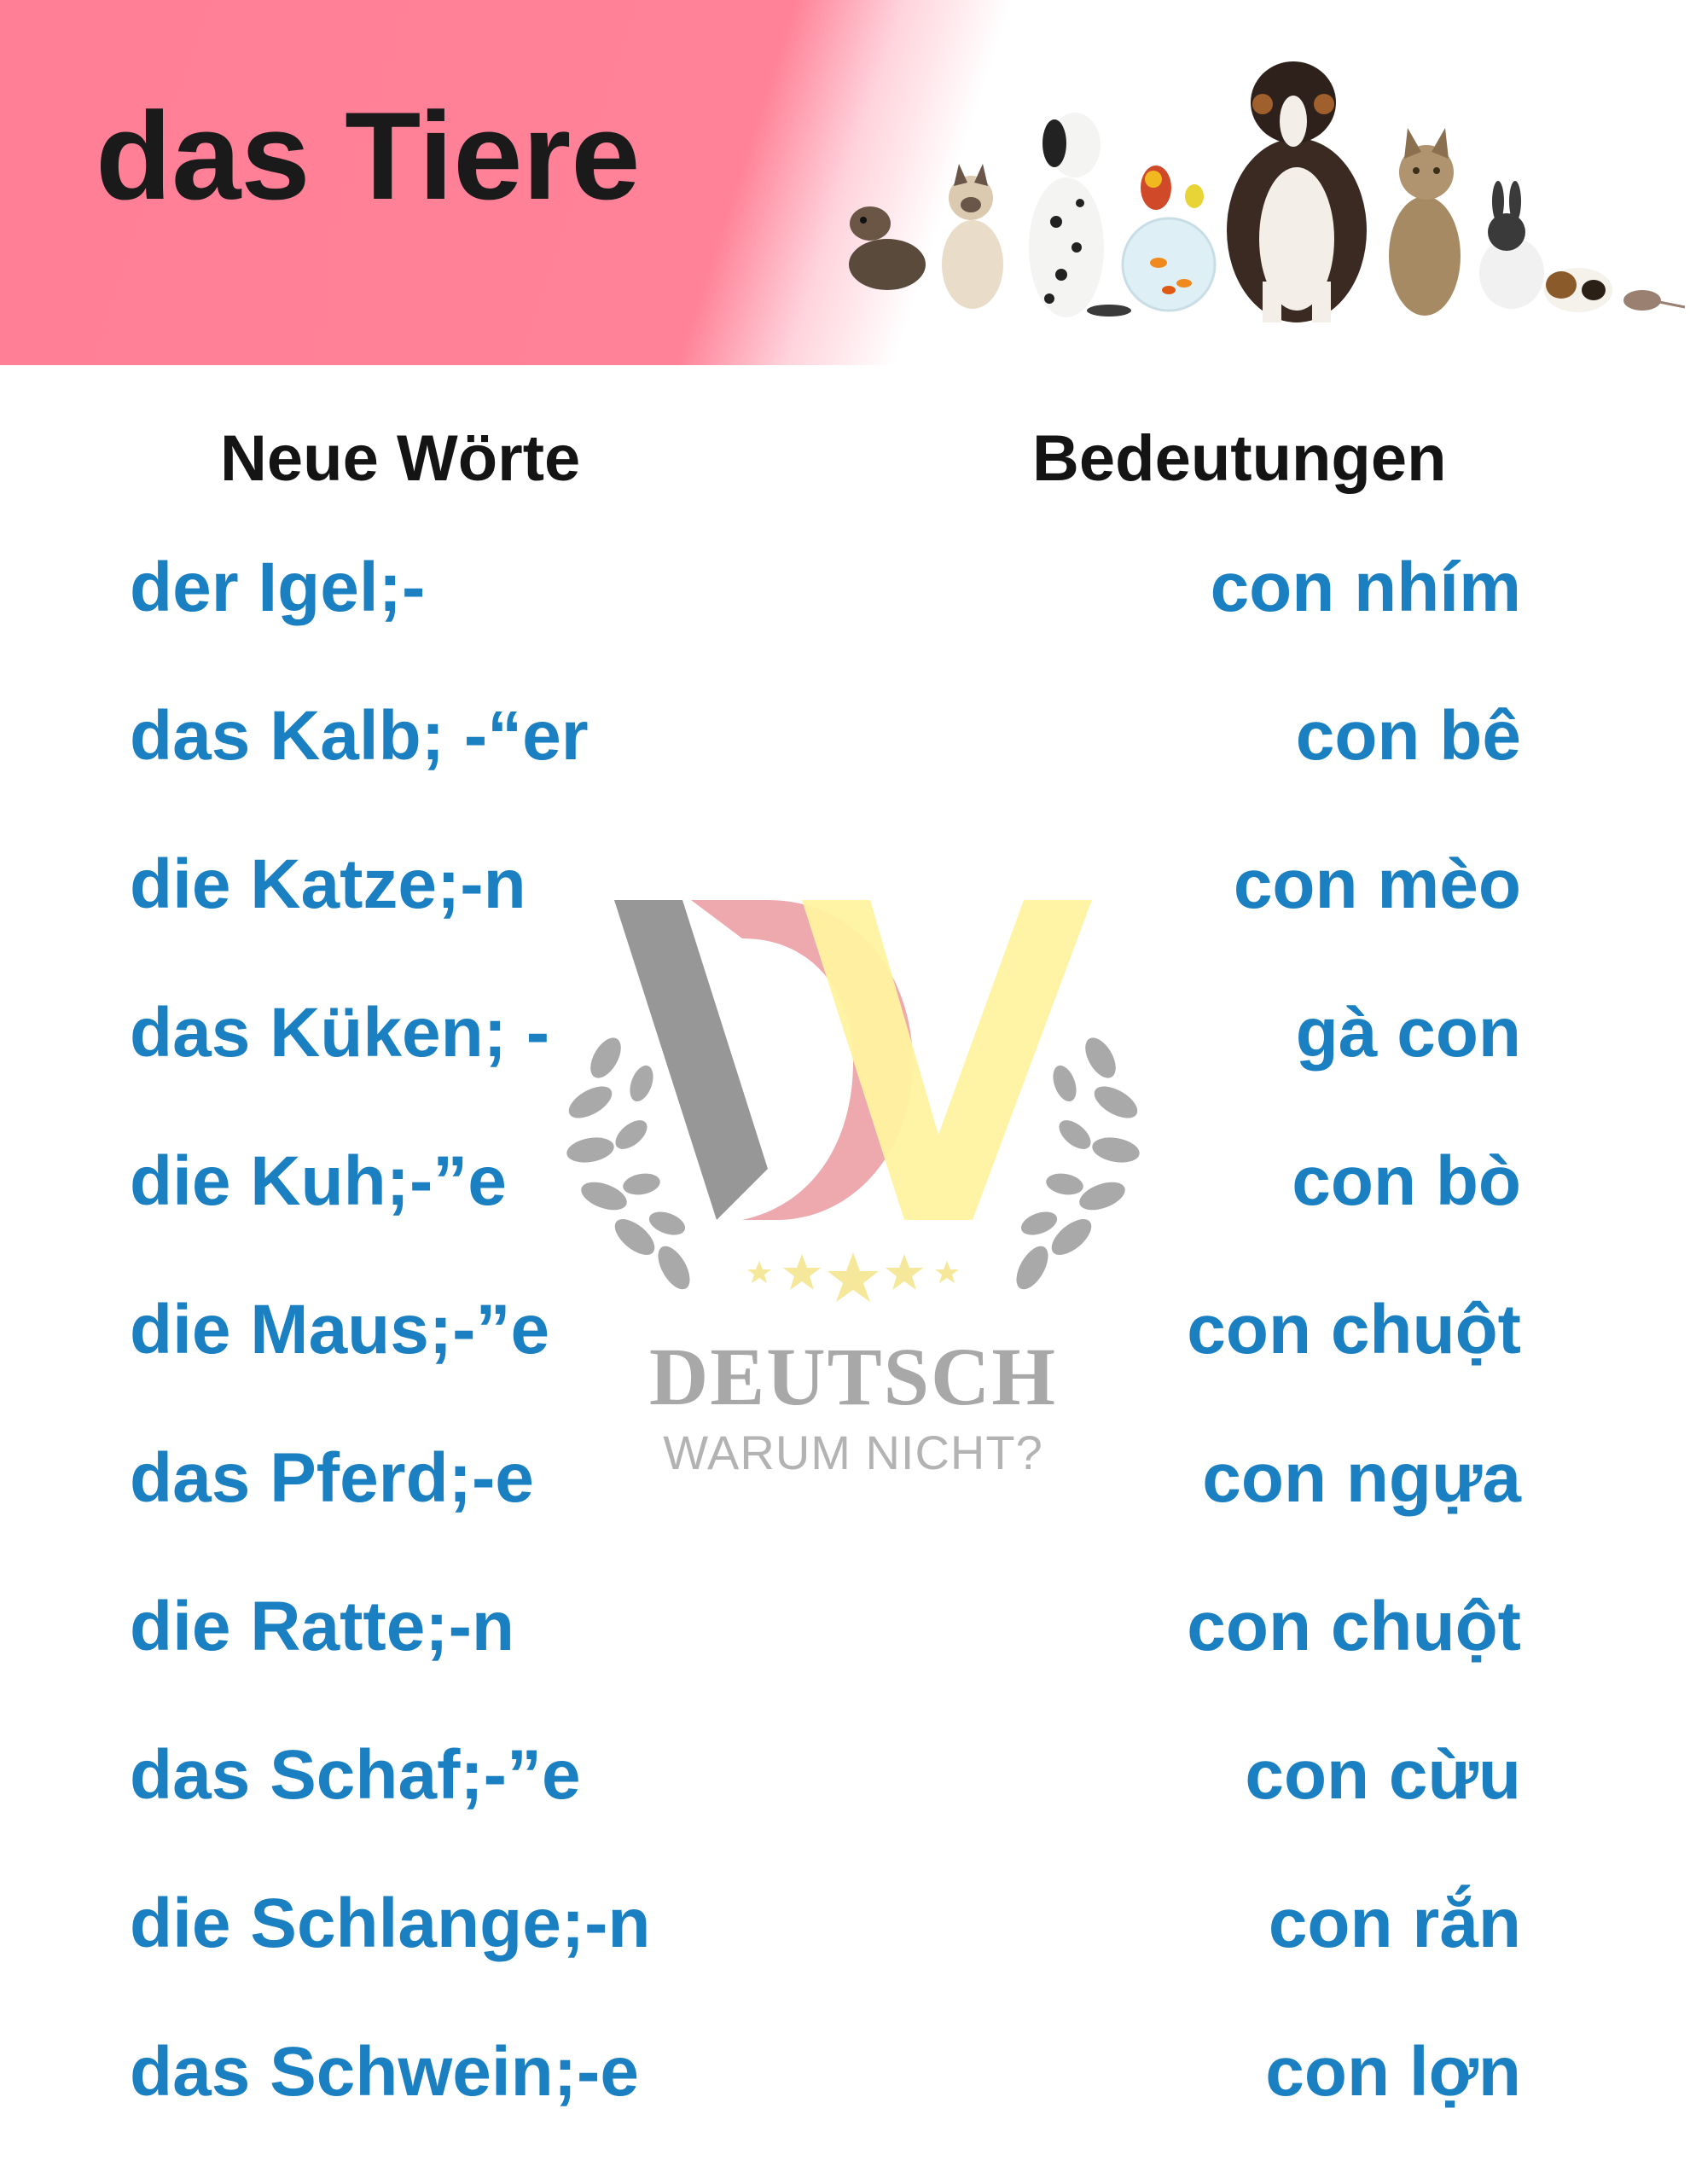 The width and height of the screenshot is (1690, 2184). I want to click on vietnamese-meaning: con bê, so click(1408, 736).